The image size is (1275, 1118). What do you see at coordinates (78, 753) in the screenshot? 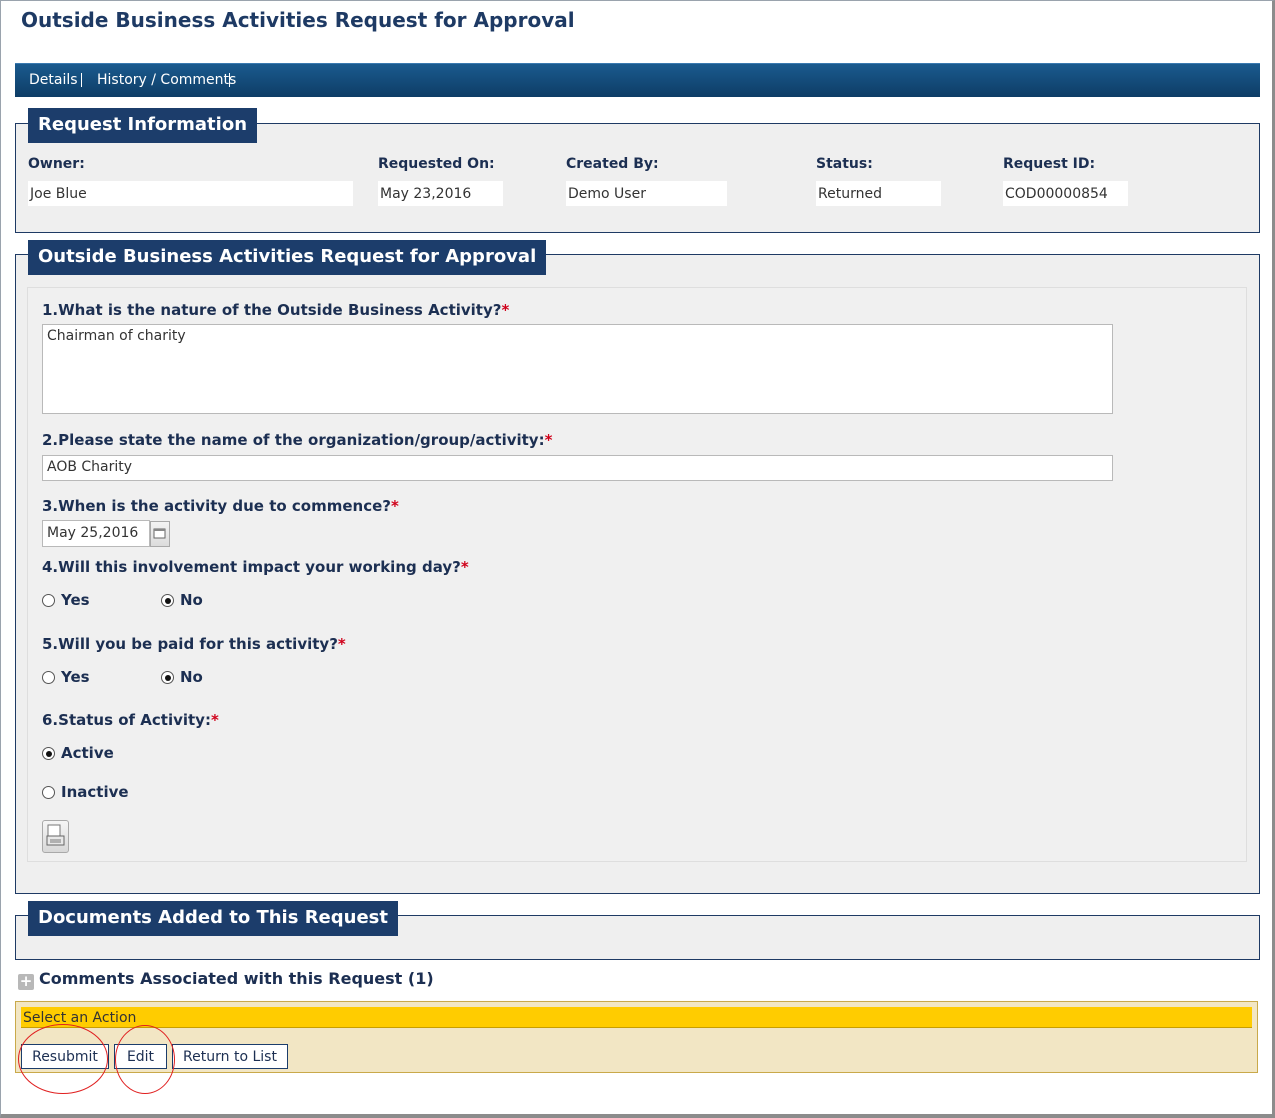
I see `q6-option-active: Active` at bounding box center [78, 753].